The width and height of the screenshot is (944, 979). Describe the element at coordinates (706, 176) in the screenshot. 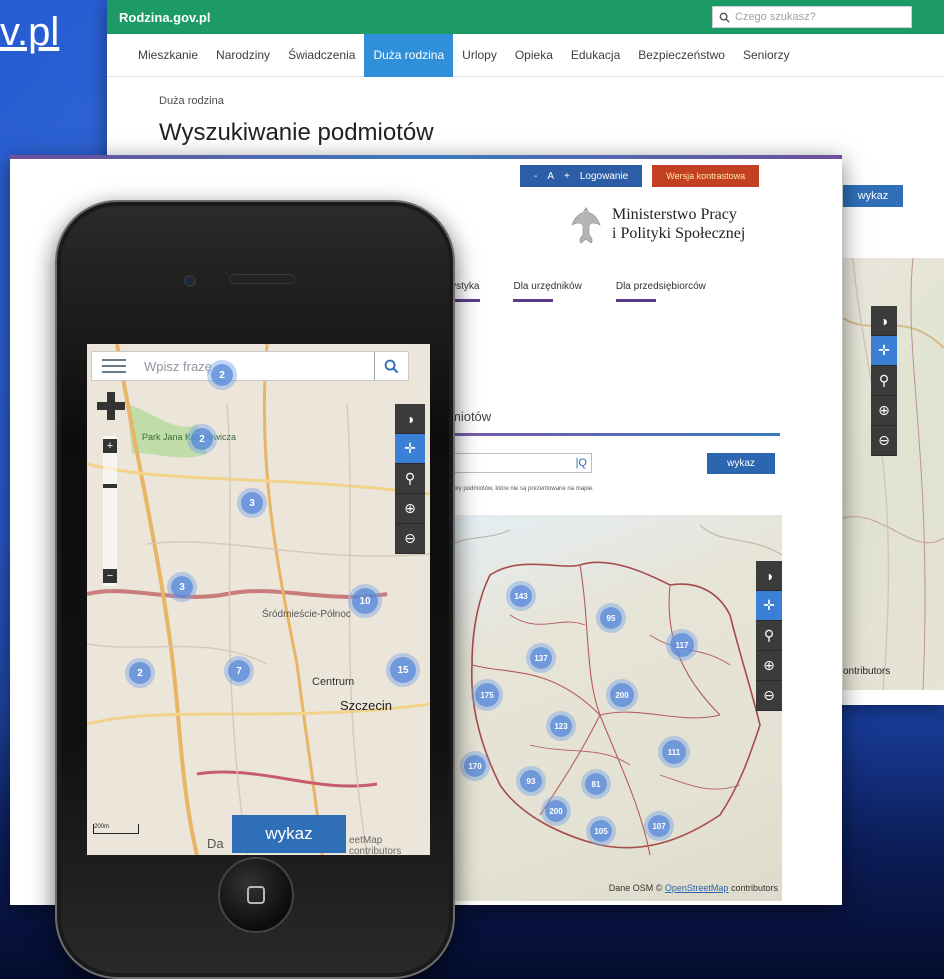

I see `contrast-version-button: Wersja kontrastowa` at that location.